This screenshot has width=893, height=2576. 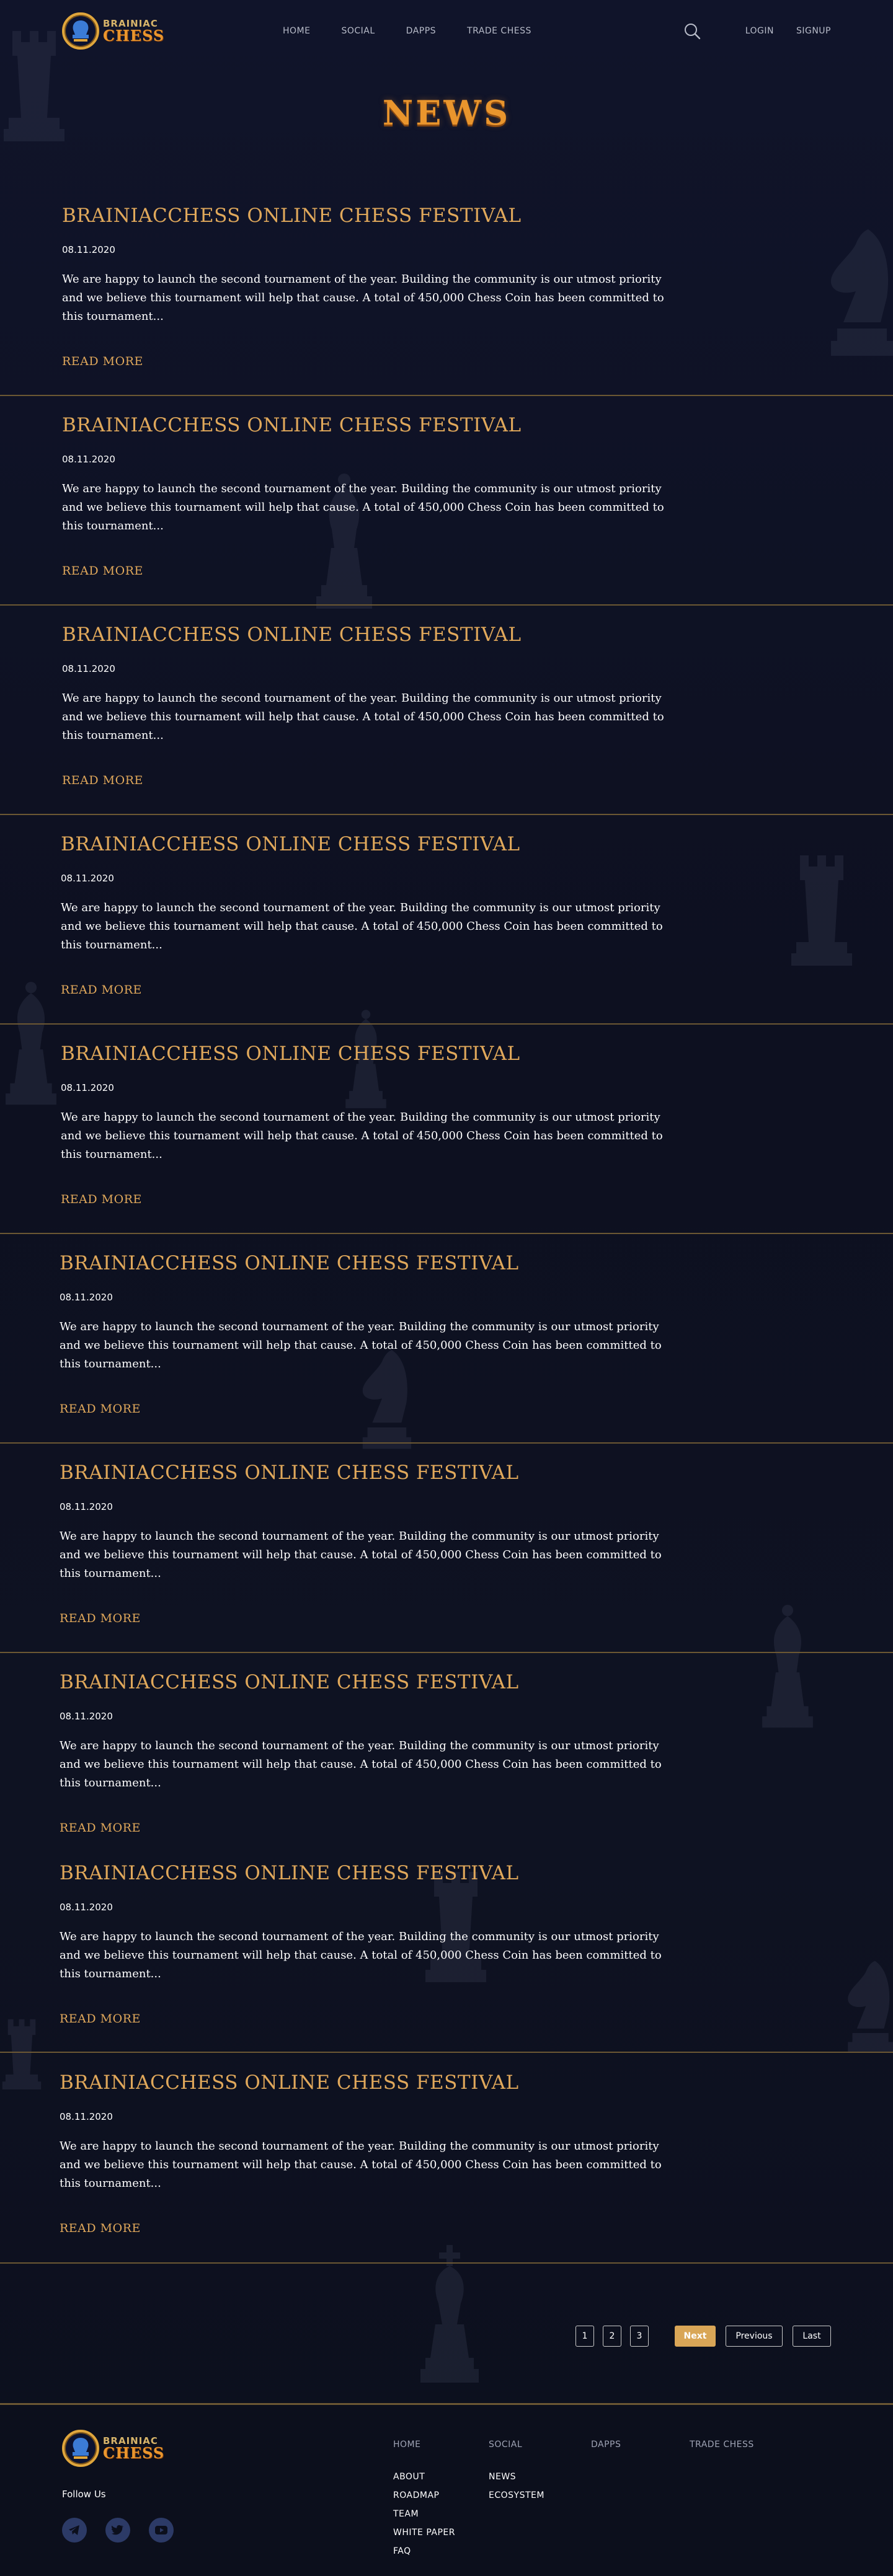 What do you see at coordinates (692, 31) in the screenshot?
I see `search-icon` at bounding box center [692, 31].